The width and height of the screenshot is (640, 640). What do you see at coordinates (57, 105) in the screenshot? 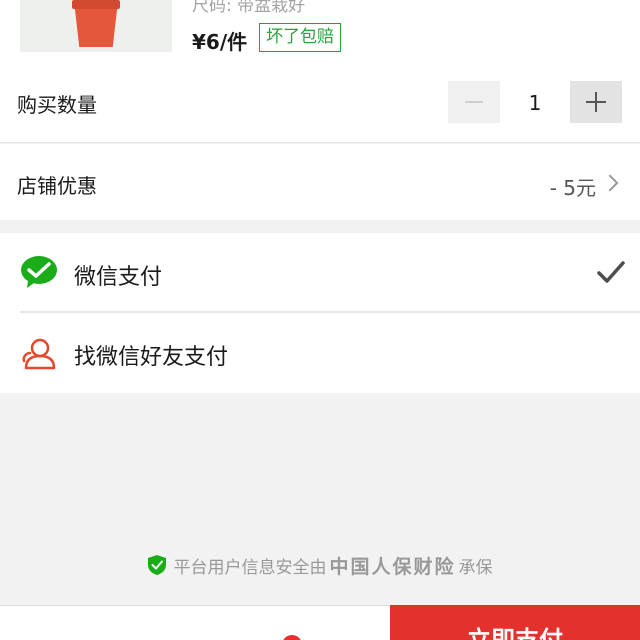
I see `quantity-label: 购买数量` at bounding box center [57, 105].